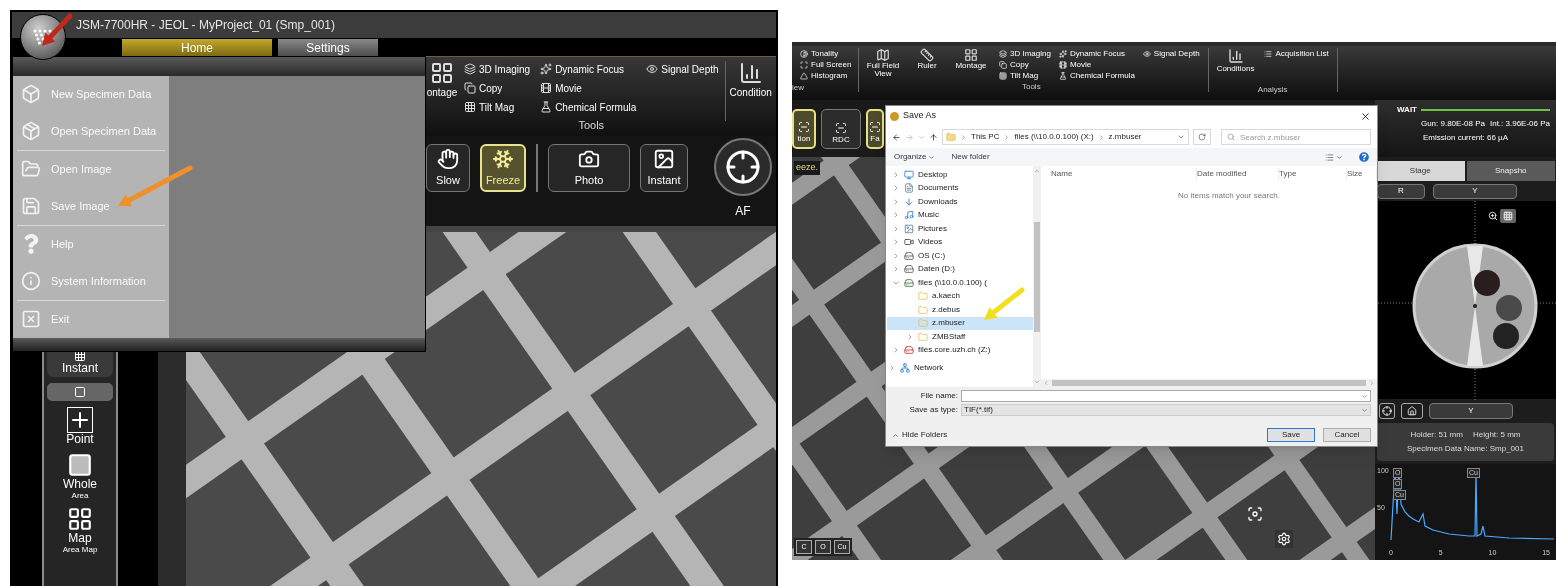  I want to click on ribbon-large-button: Ruler, so click(927, 64).